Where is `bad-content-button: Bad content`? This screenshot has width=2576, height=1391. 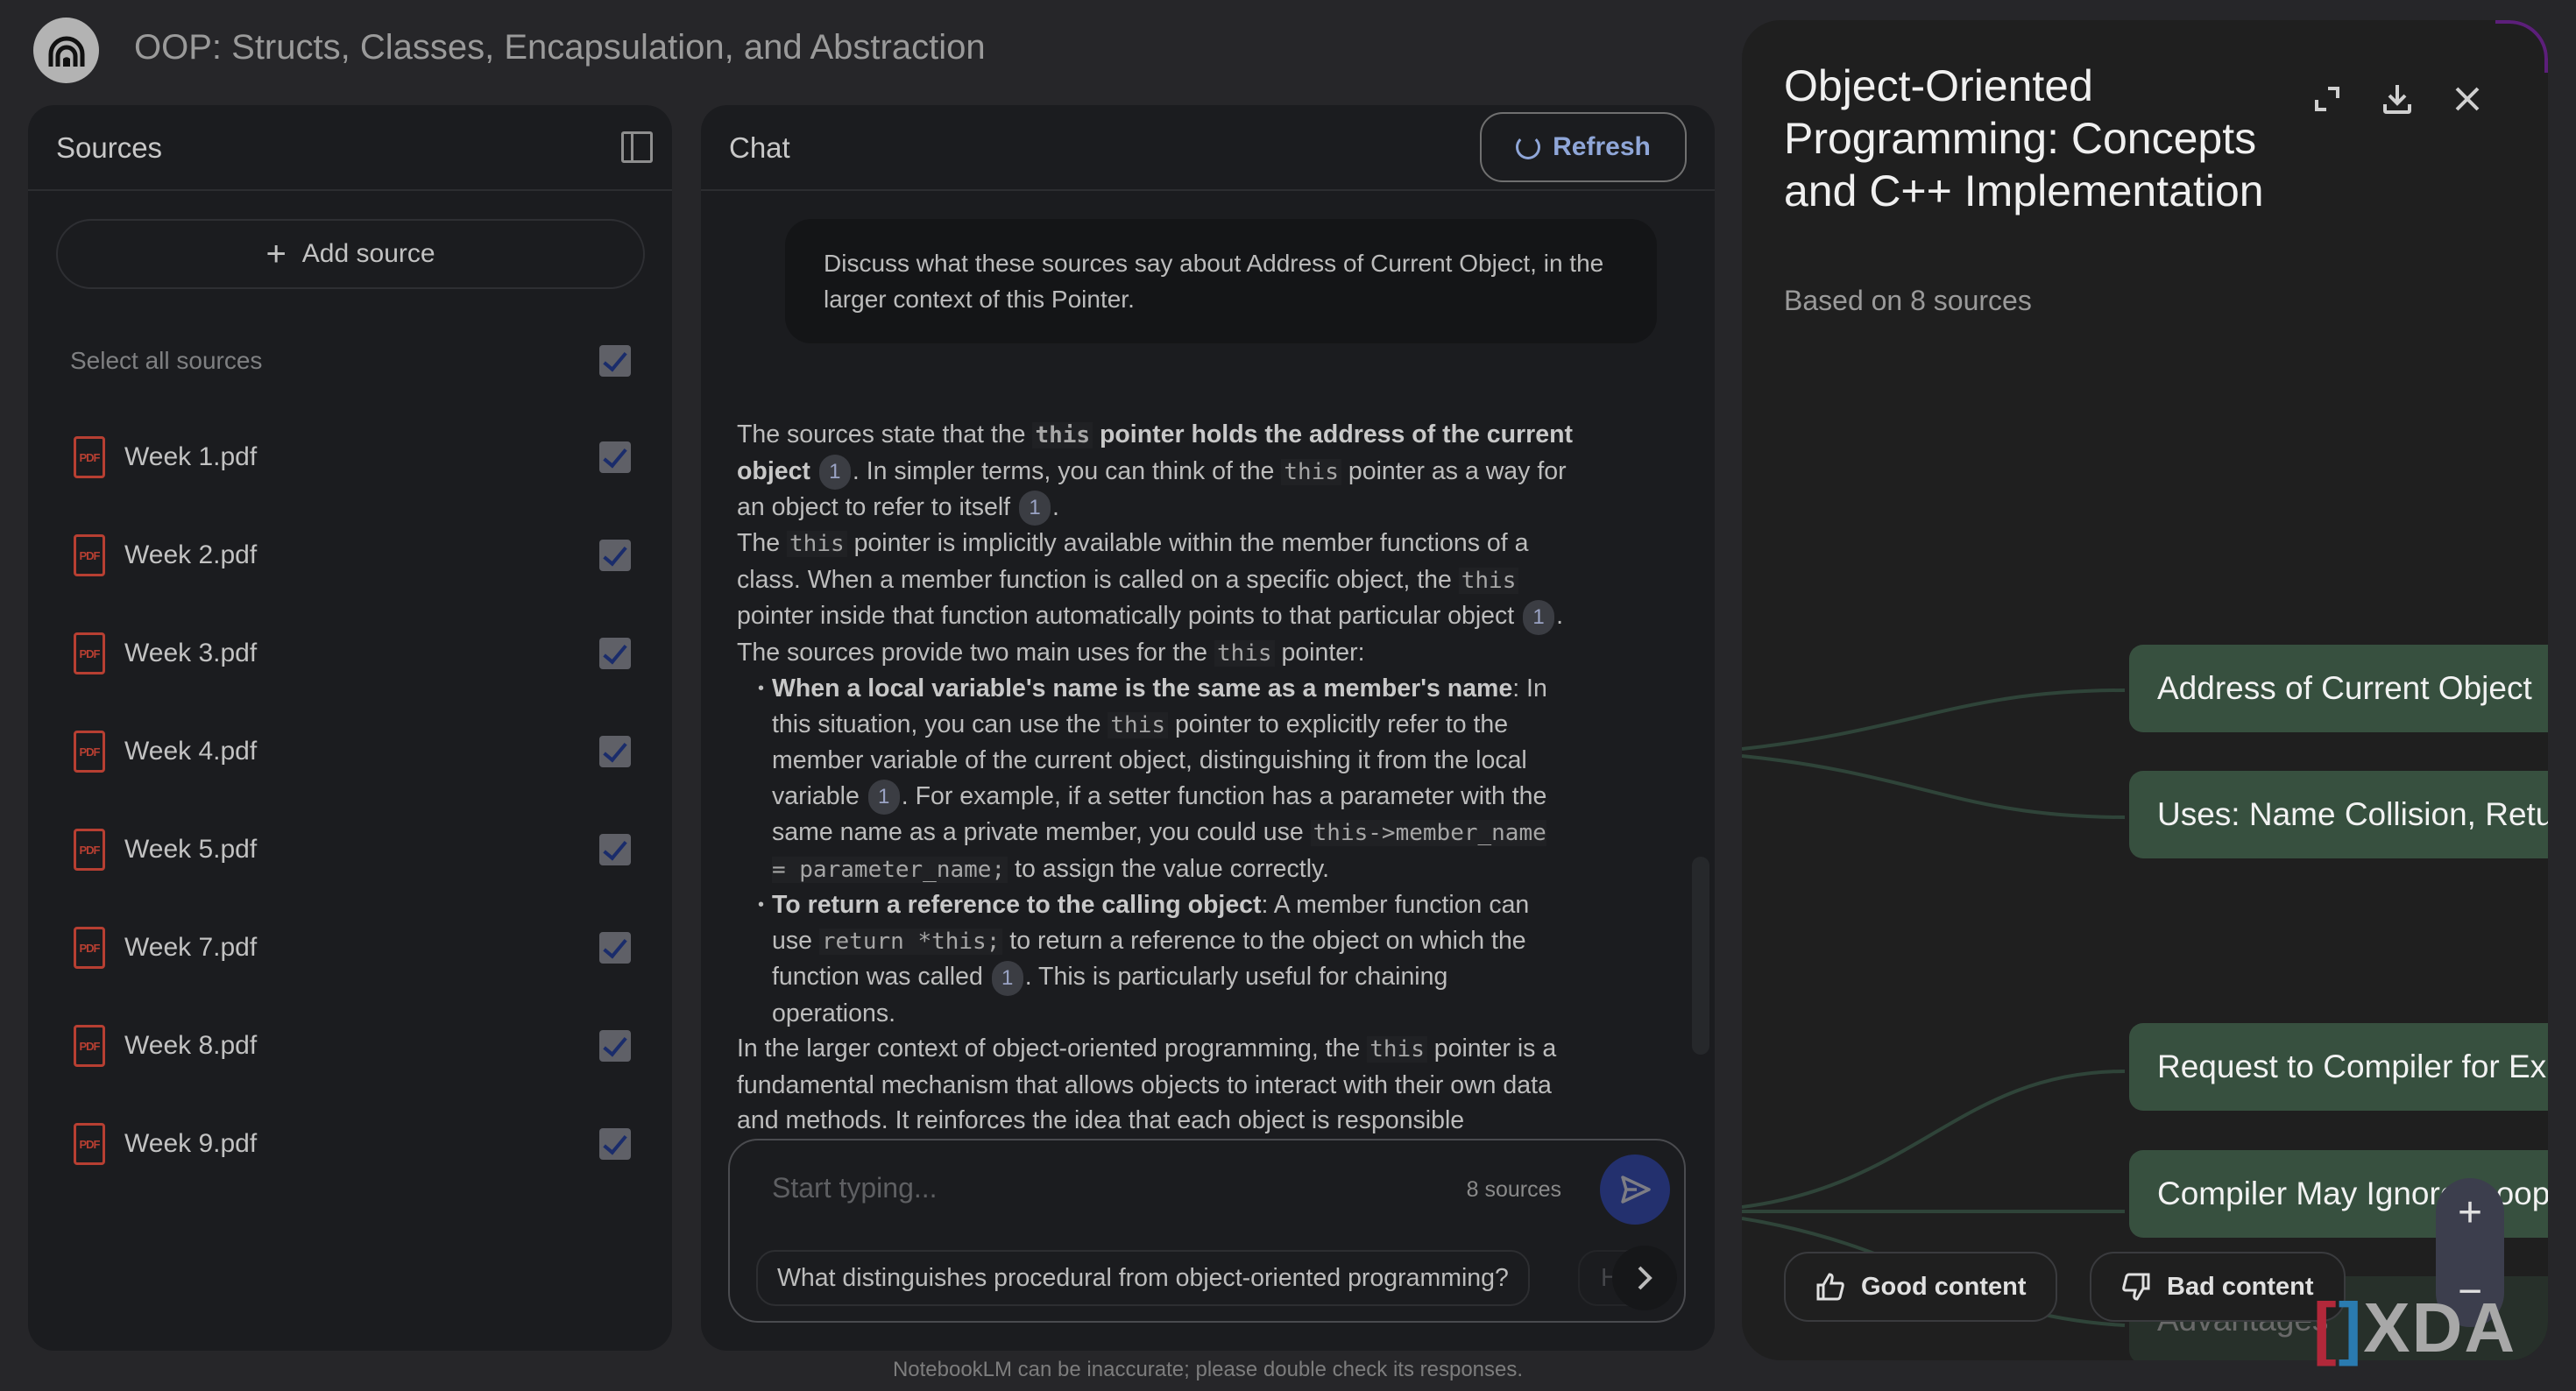
bad-content-button: Bad content is located at coordinates (2218, 1287).